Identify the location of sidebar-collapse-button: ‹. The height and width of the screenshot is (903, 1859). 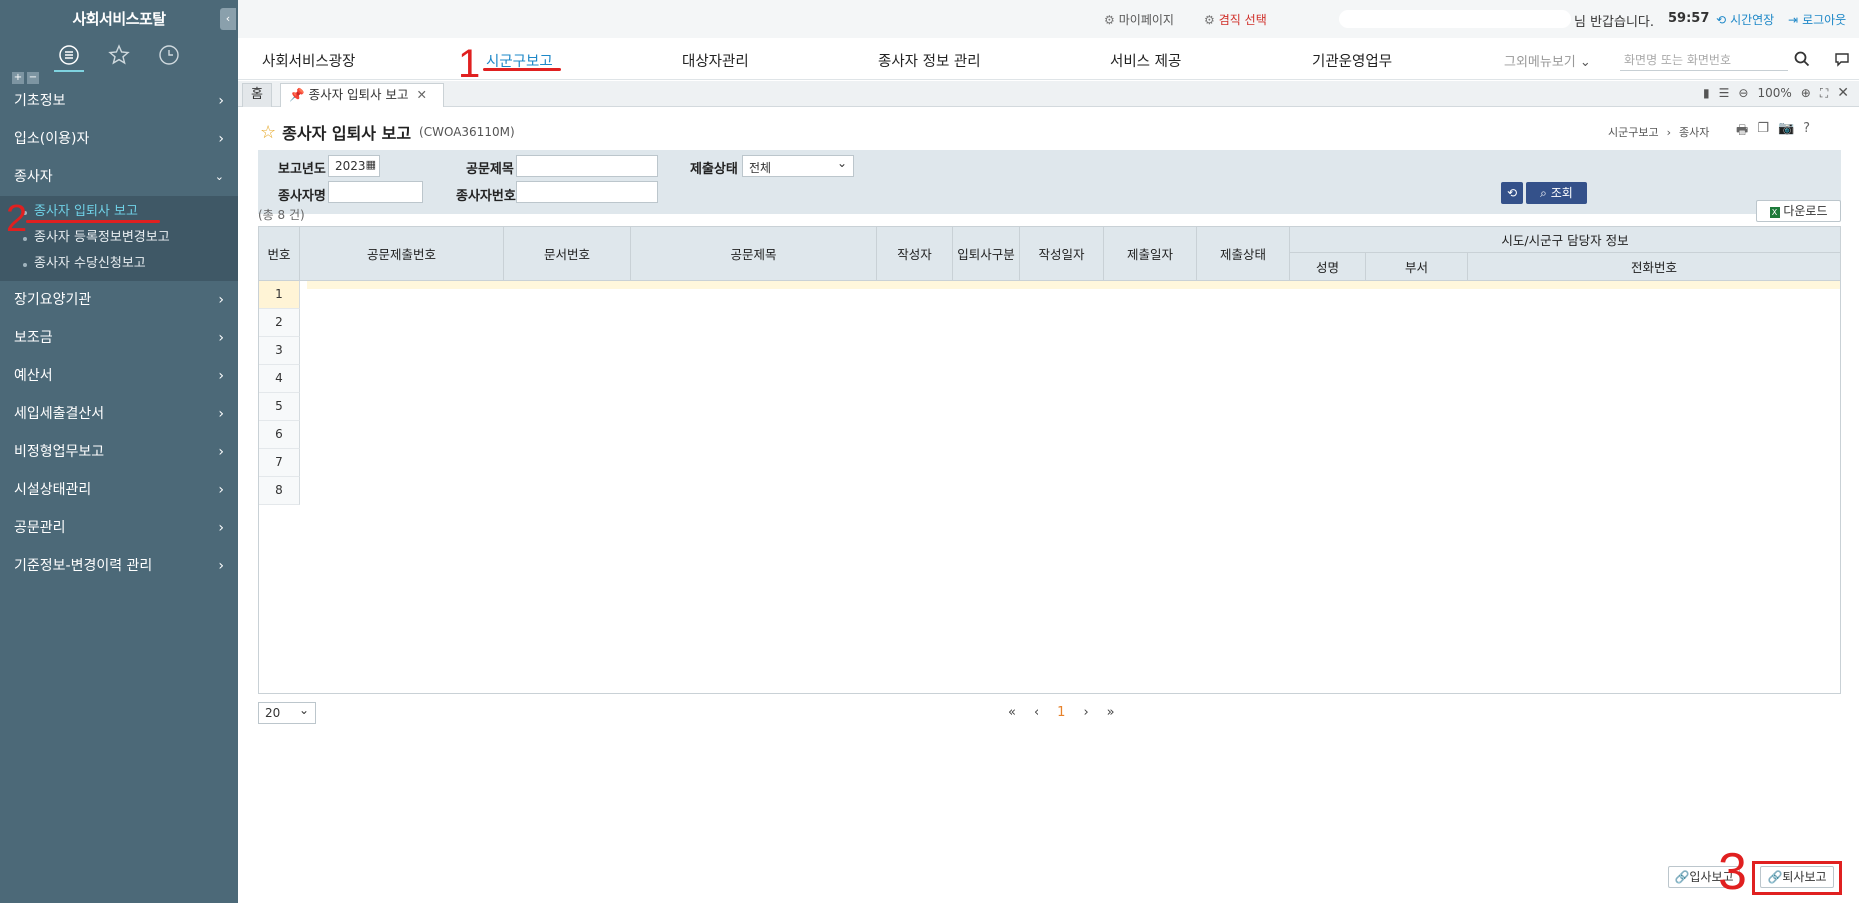
(228, 19).